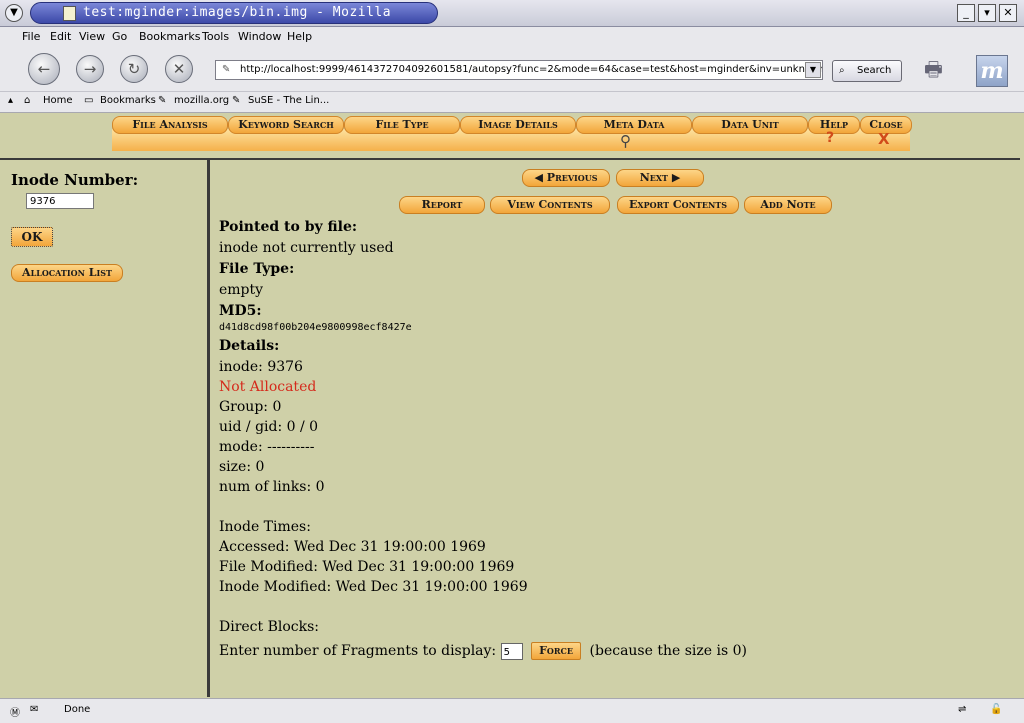 This screenshot has height=723, width=1024. What do you see at coordinates (169, 36) in the screenshot?
I see `menu-bookmarks: Bookmarks` at bounding box center [169, 36].